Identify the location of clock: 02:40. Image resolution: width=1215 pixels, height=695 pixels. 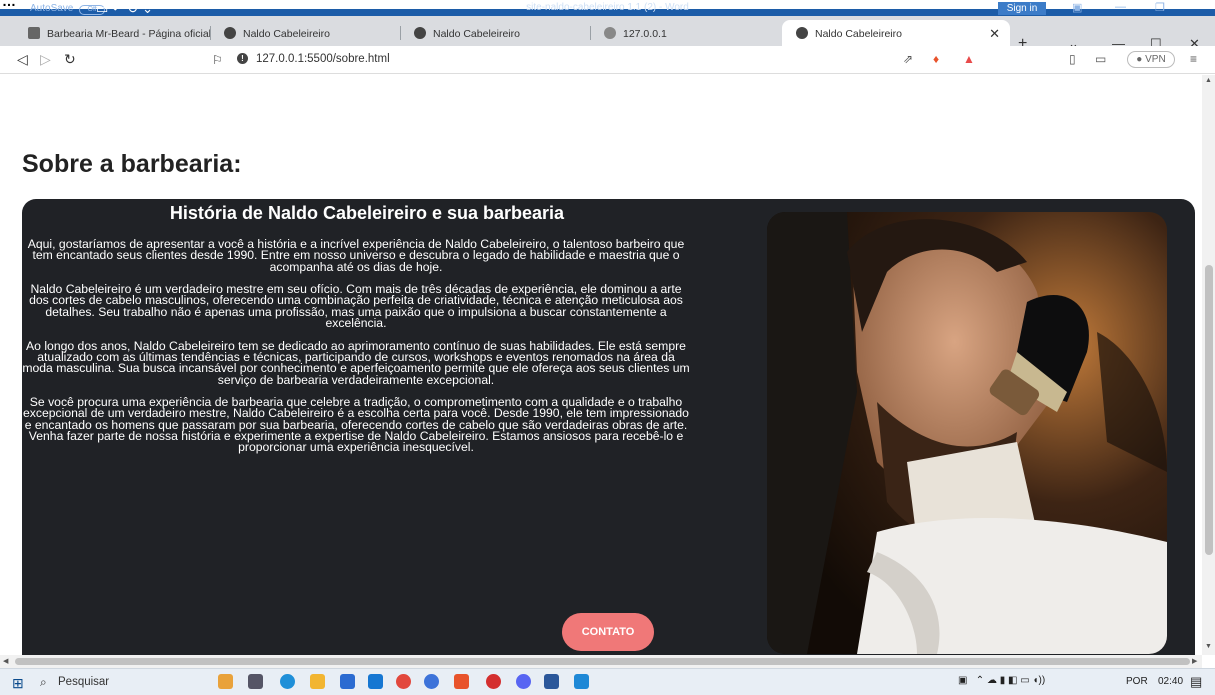
(1170, 681).